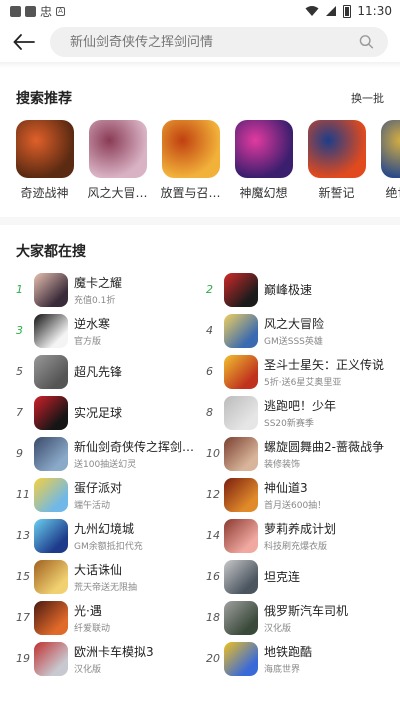  Describe the element at coordinates (241, 412) in the screenshot. I see `runner-icon` at that location.